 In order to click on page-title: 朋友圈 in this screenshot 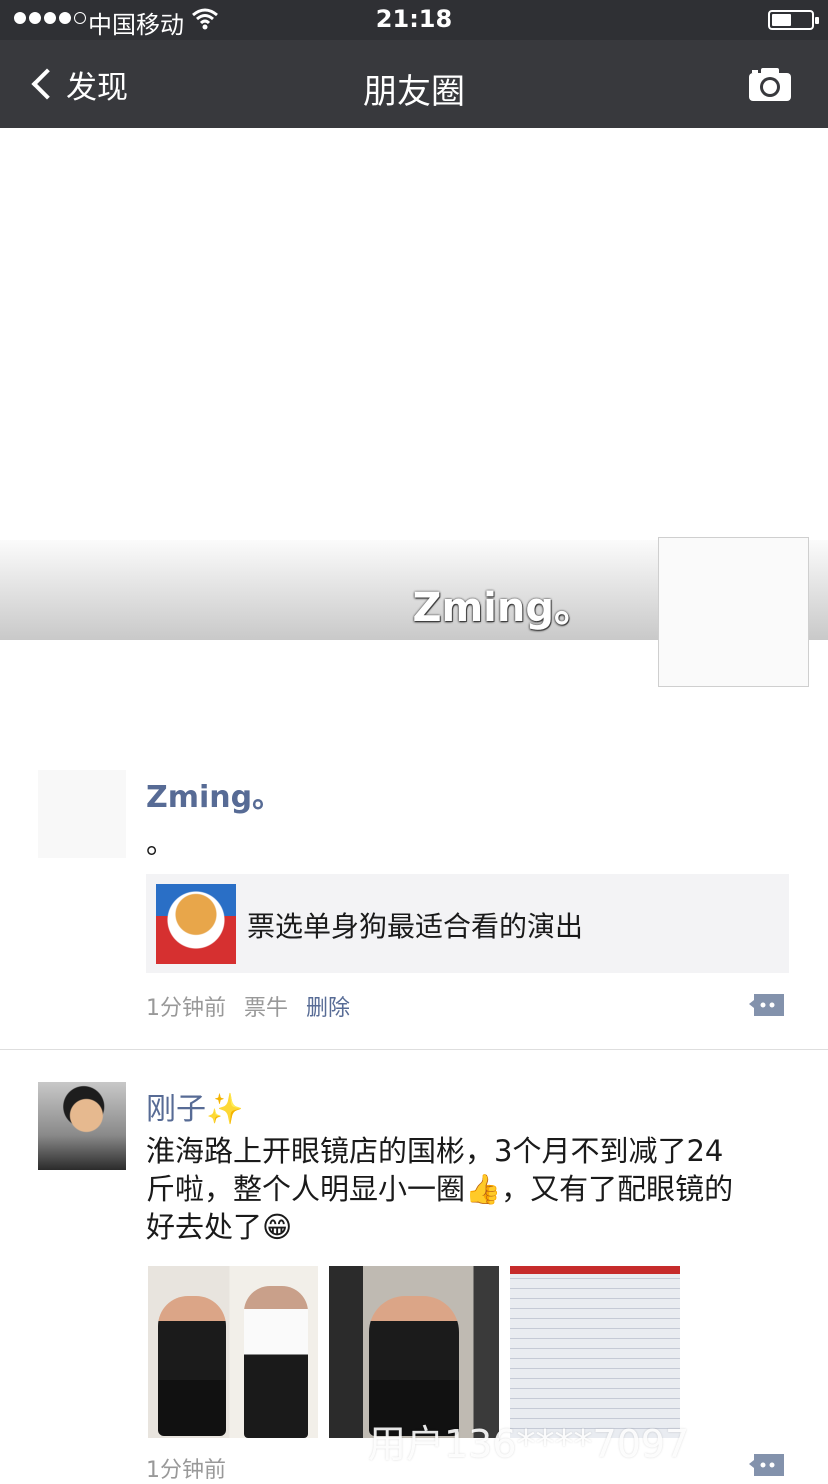, I will do `click(414, 92)`.